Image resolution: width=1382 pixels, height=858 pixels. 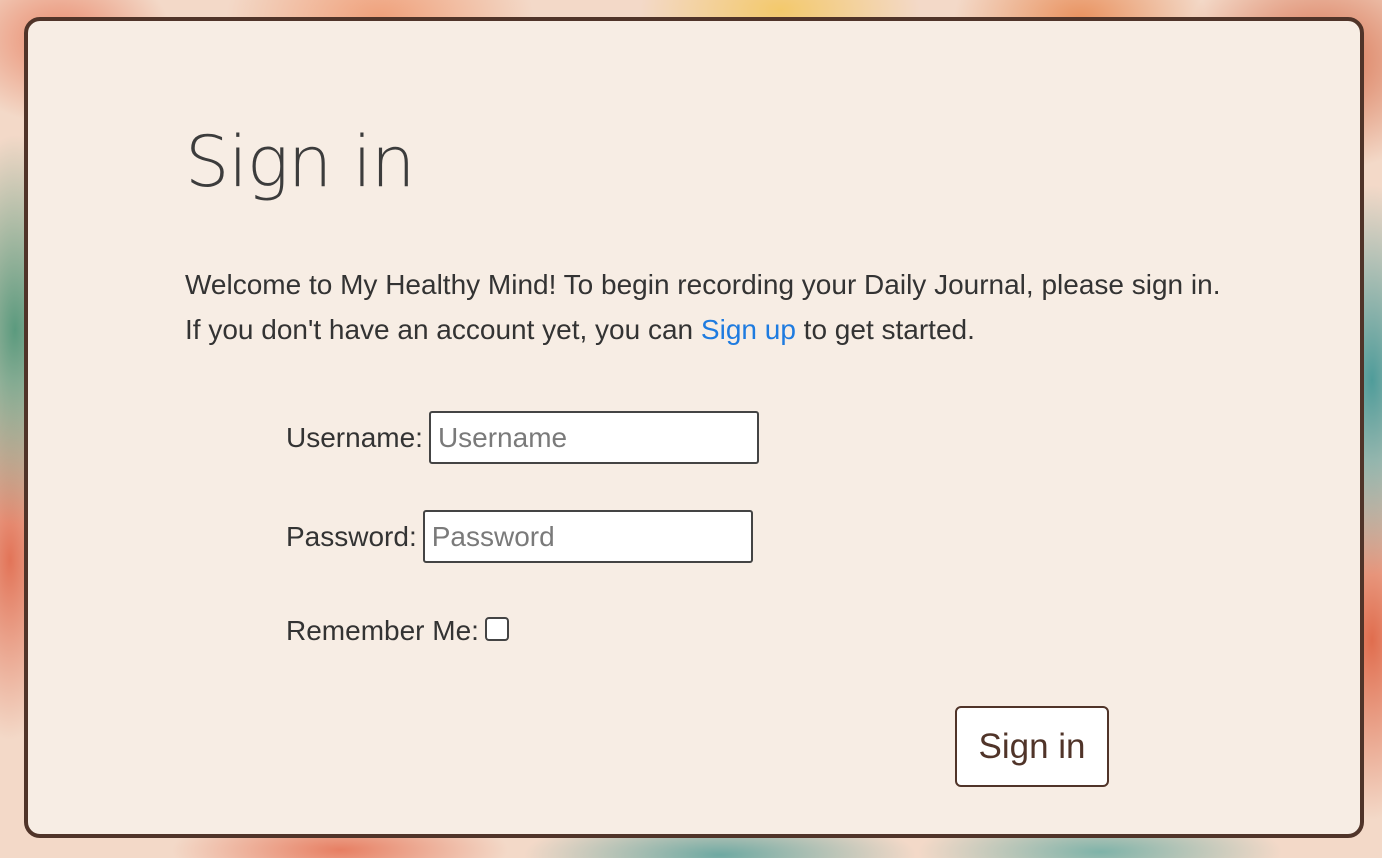 What do you see at coordinates (587, 536) in the screenshot?
I see `password-input` at bounding box center [587, 536].